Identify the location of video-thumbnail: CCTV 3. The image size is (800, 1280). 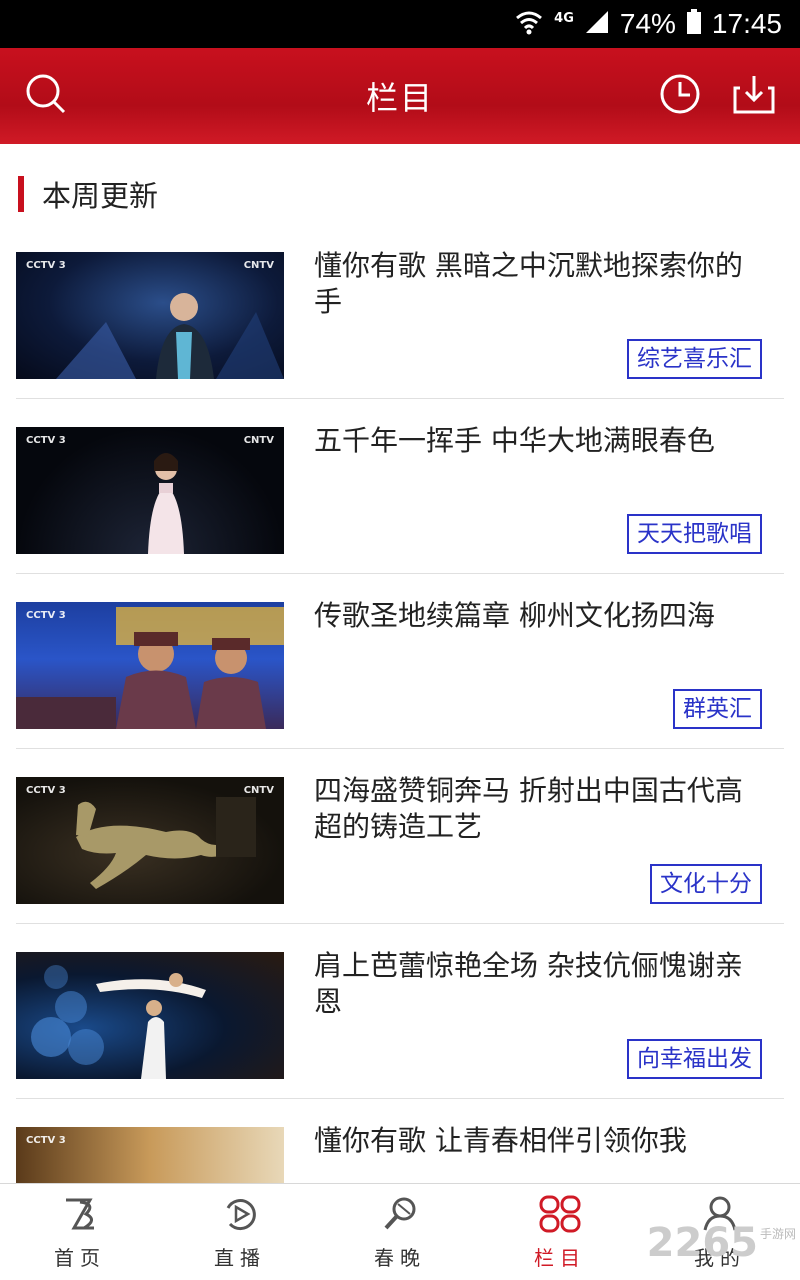
(150, 665).